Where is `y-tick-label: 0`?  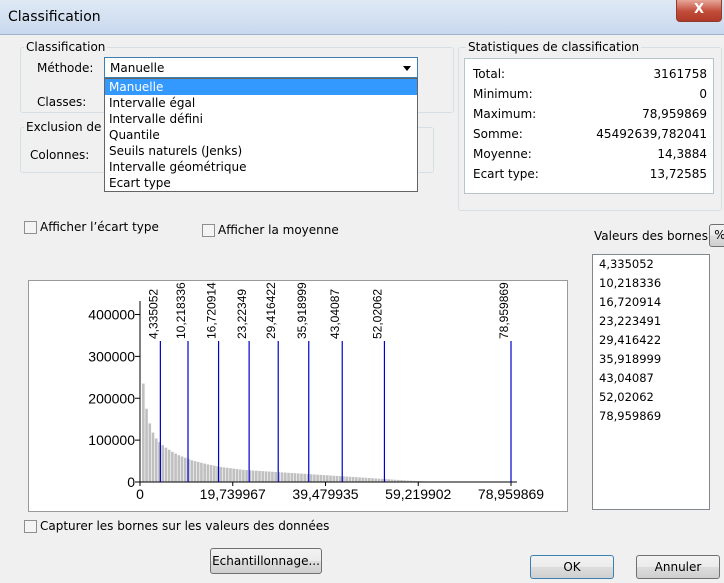
y-tick-label: 0 is located at coordinates (131, 482).